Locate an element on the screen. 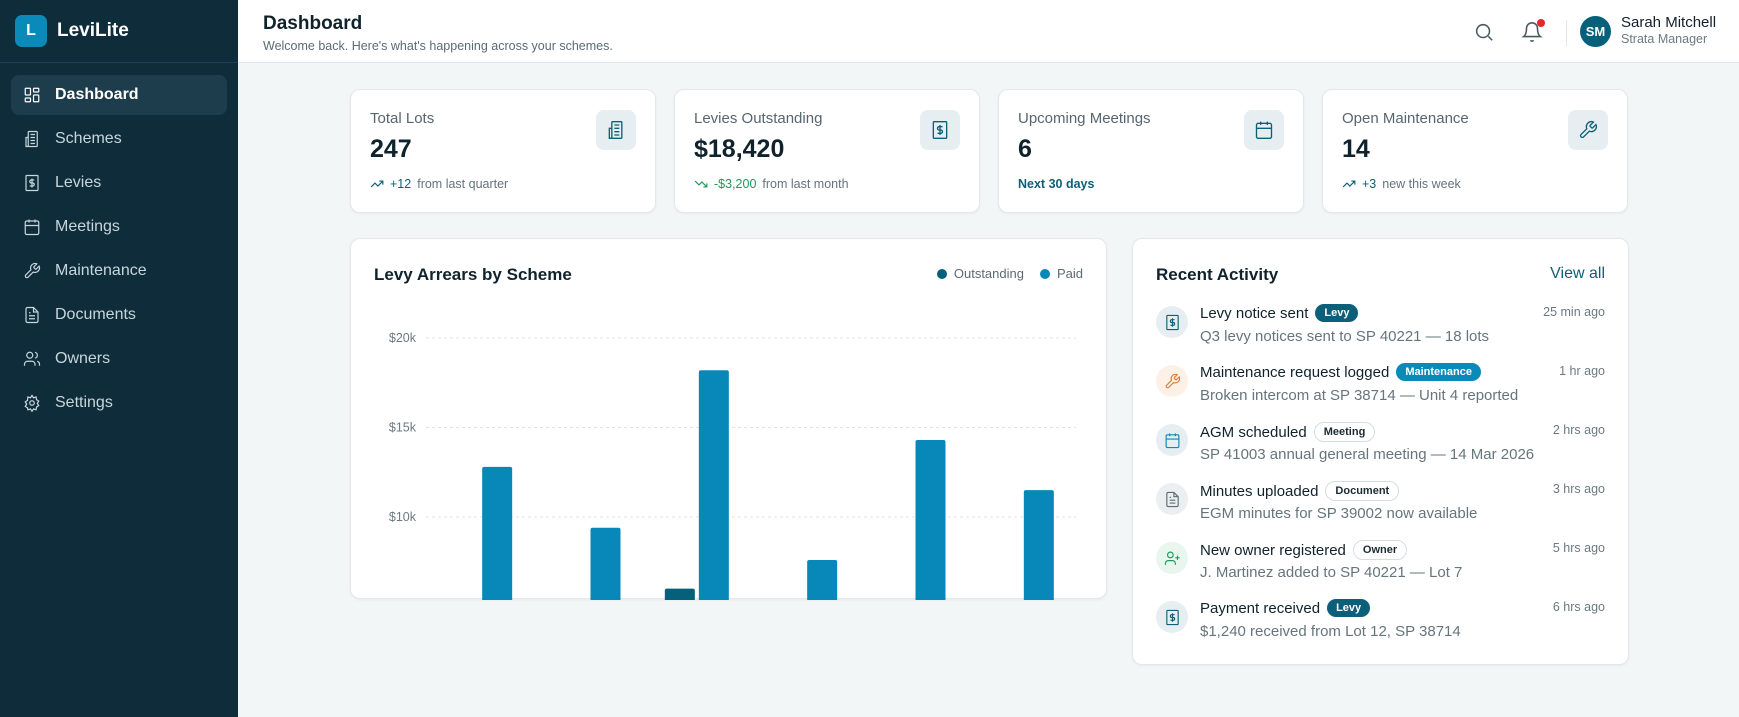  brand-logo: L is located at coordinates (31, 31).